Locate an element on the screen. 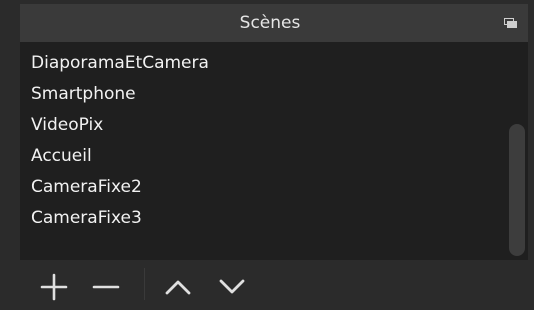 The height and width of the screenshot is (310, 534). dock-title: Scènes is located at coordinates (270, 23).